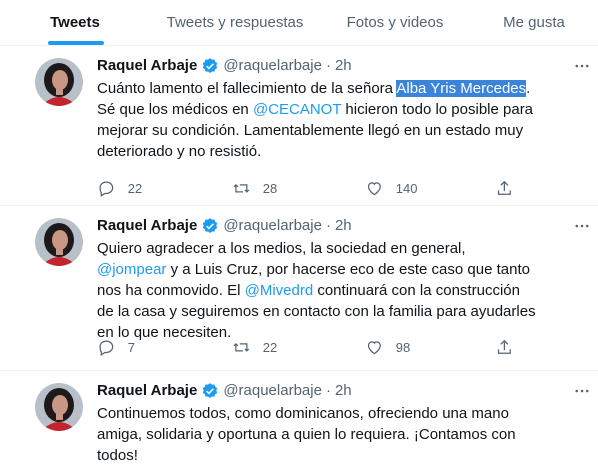  I want to click on tab-tweets: Tweets, so click(75, 22).